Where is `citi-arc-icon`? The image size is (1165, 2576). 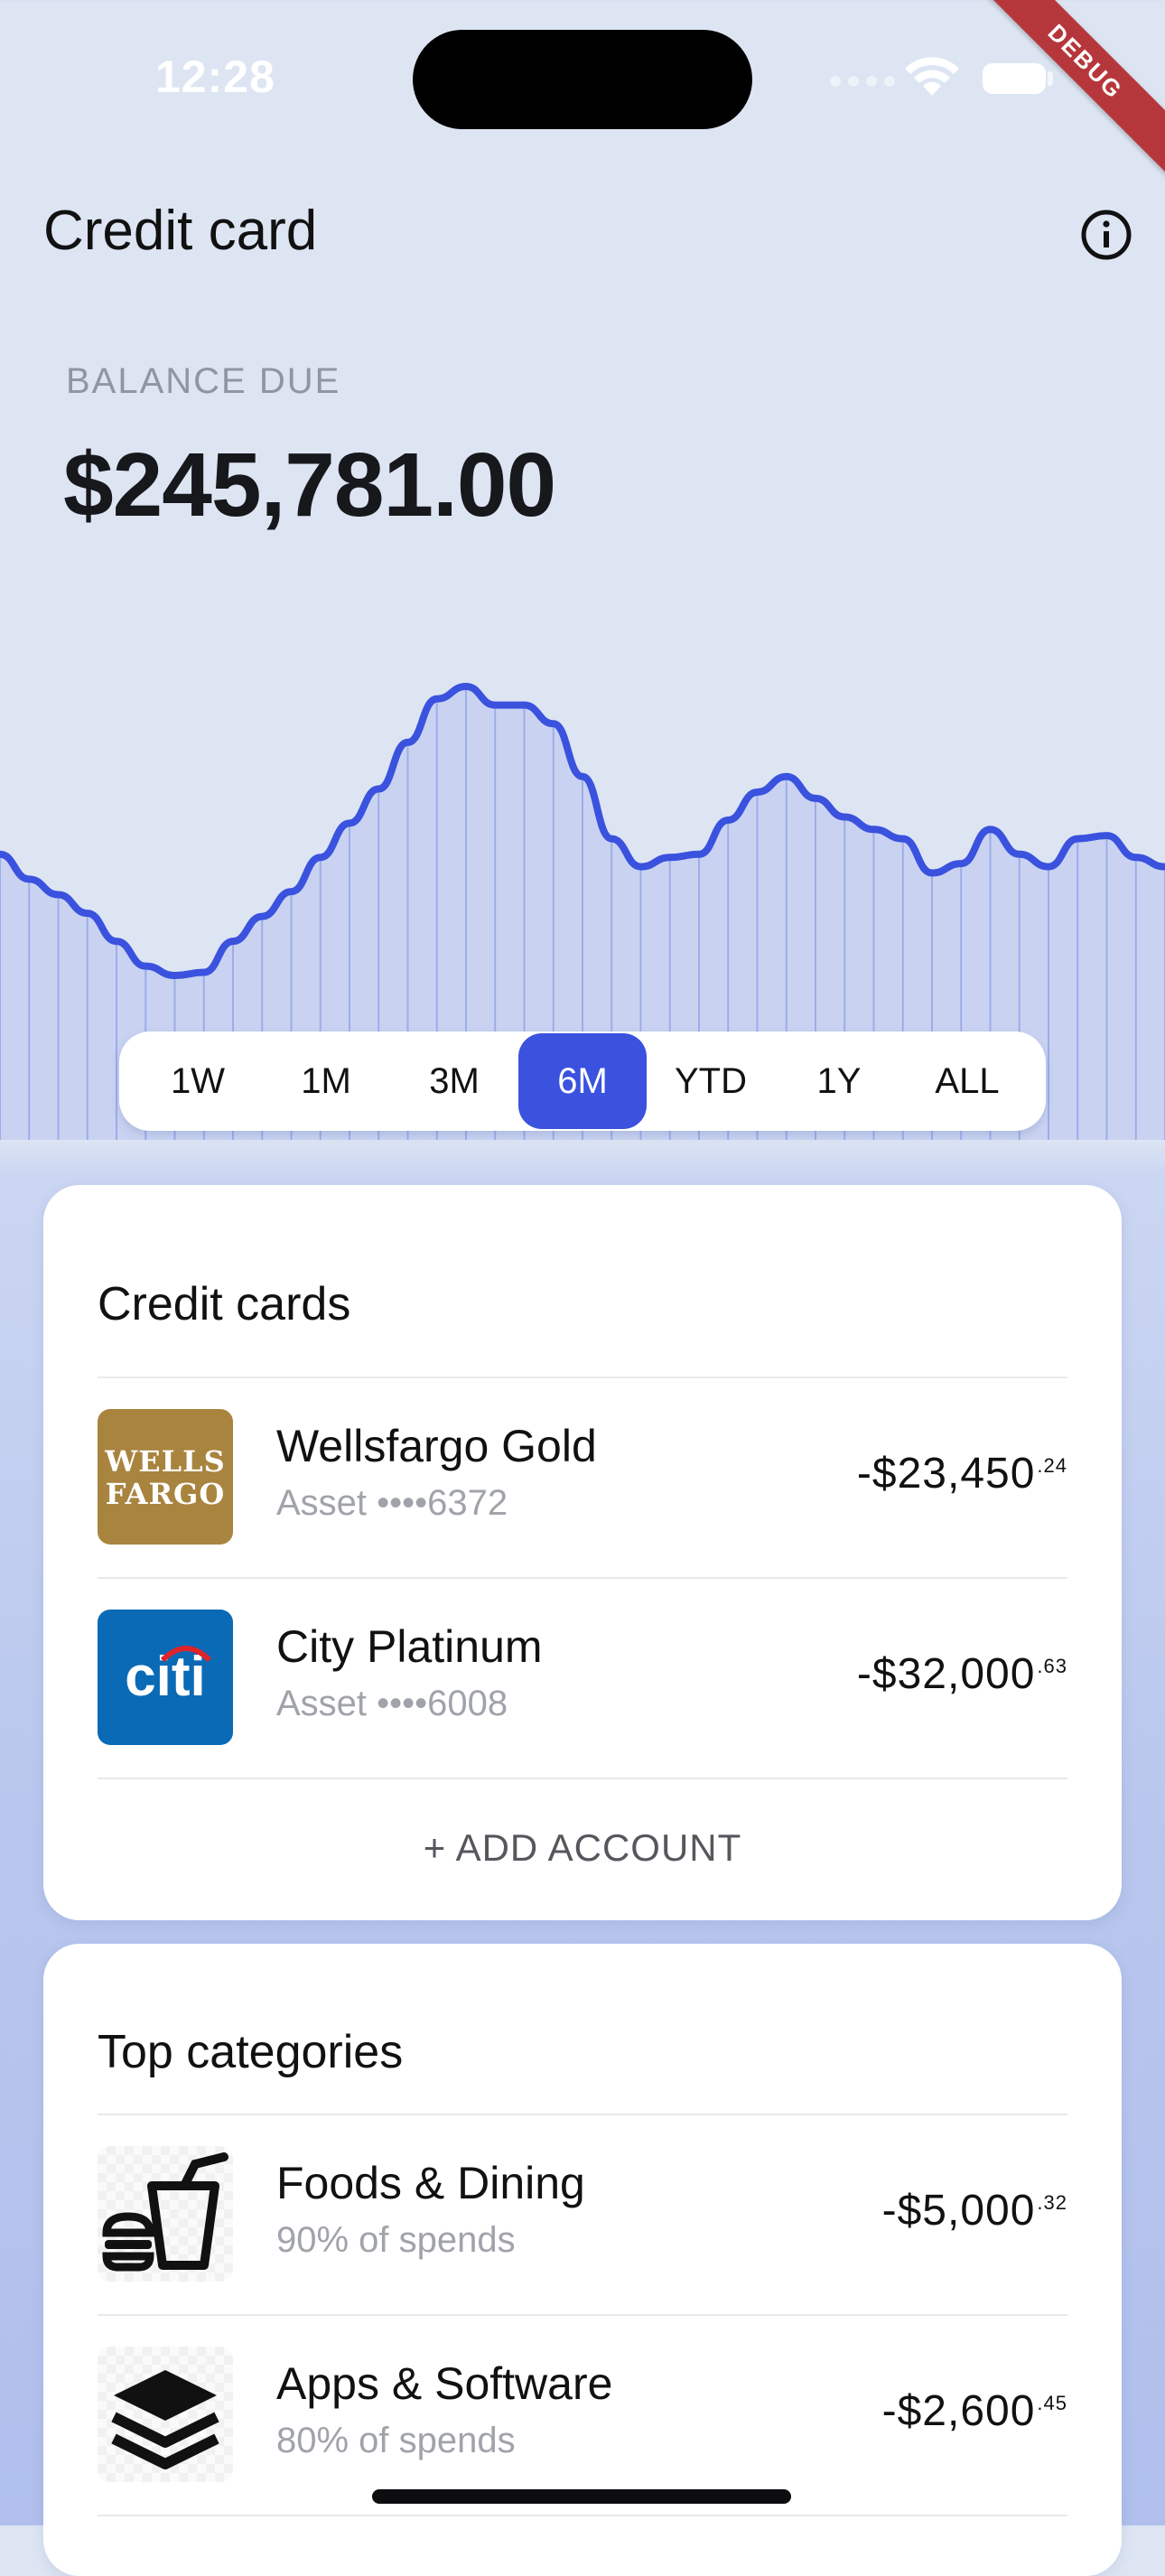 citi-arc-icon is located at coordinates (186, 1654).